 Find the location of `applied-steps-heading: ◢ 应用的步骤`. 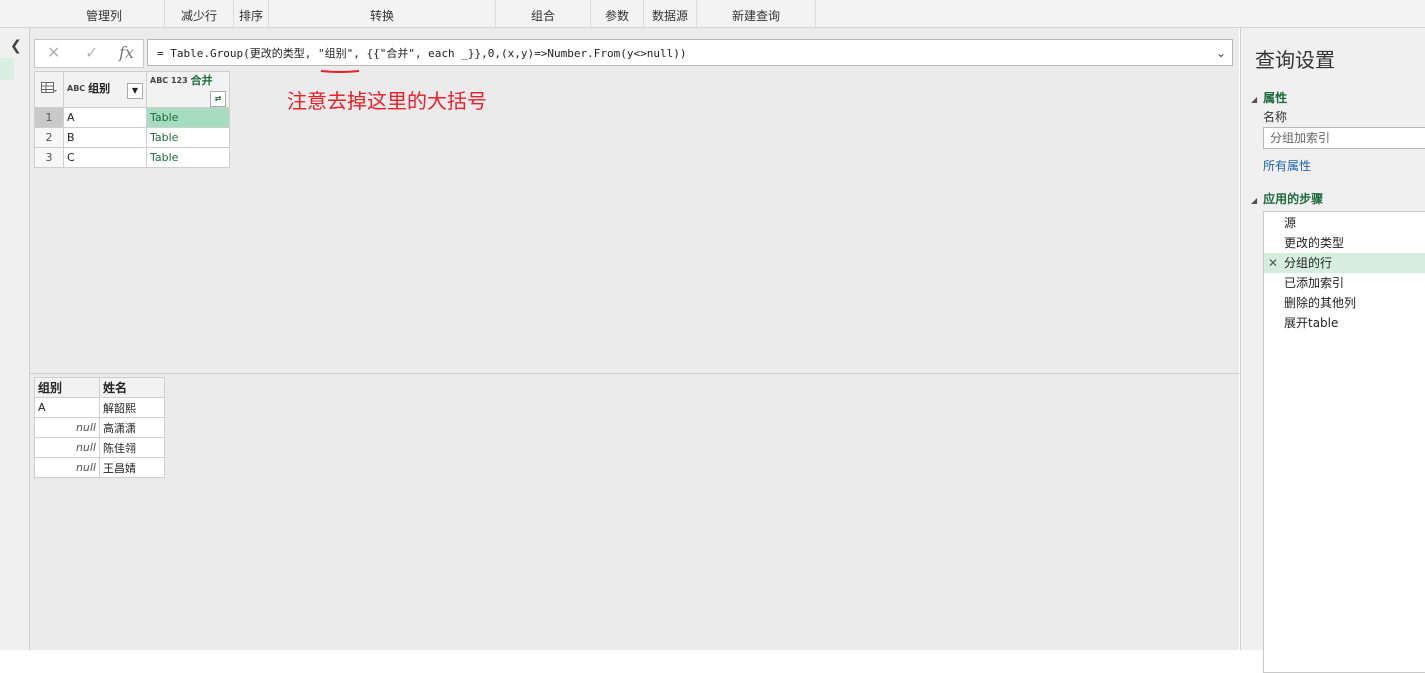

applied-steps-heading: ◢ 应用的步骤 is located at coordinates (1287, 198).